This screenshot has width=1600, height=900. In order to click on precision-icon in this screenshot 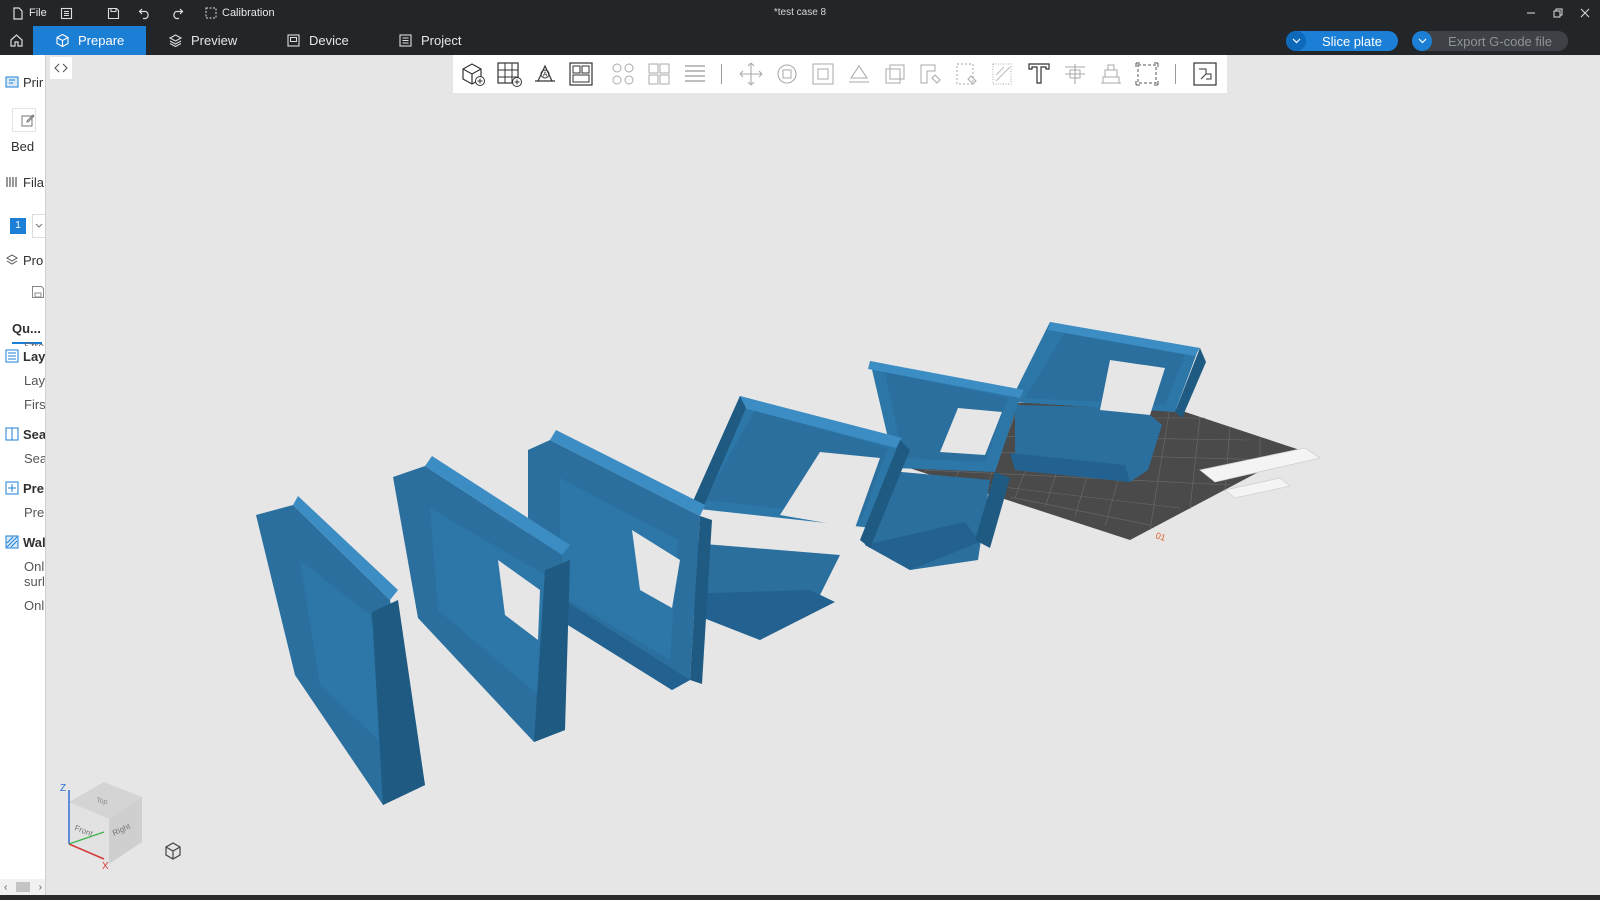, I will do `click(12, 488)`.